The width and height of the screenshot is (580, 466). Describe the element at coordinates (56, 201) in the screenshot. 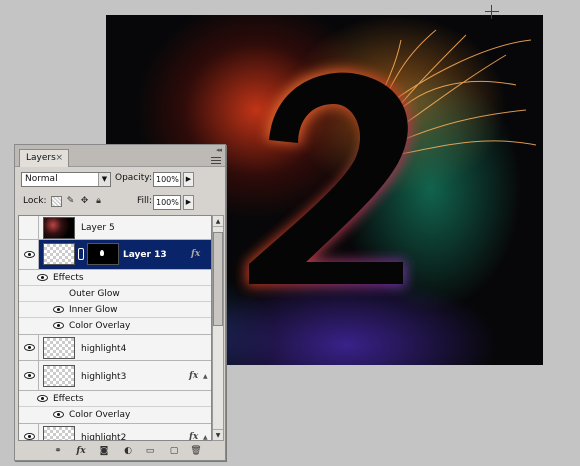

I see `lock-transparency-icon` at that location.